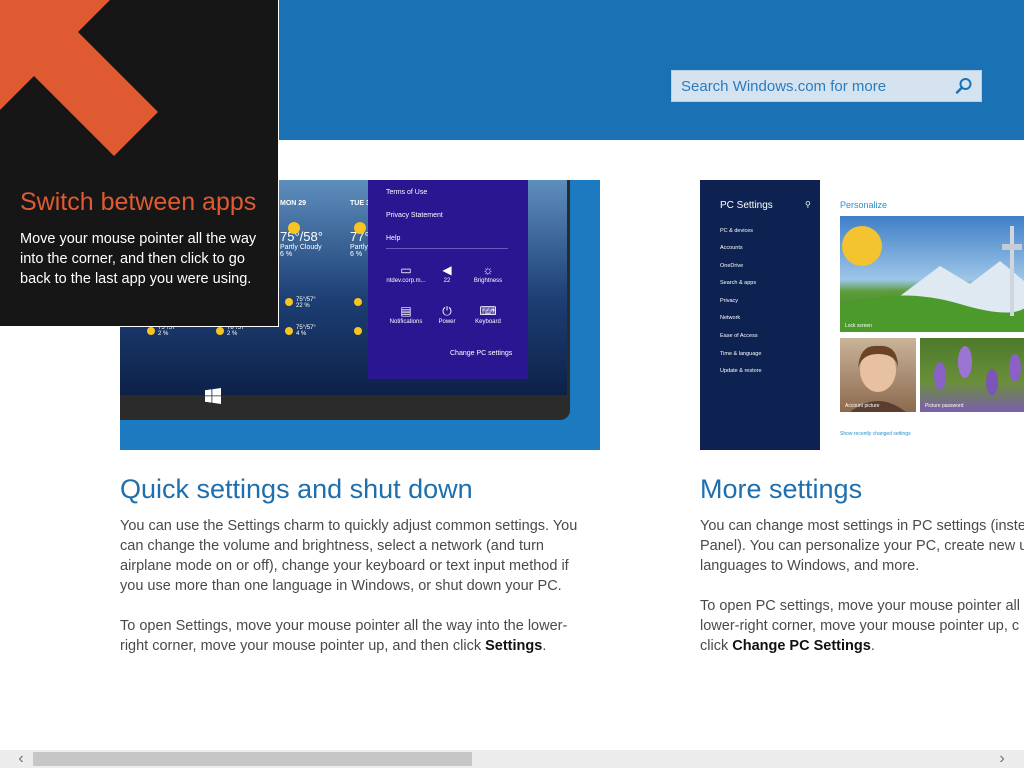 This screenshot has height=768, width=1024. Describe the element at coordinates (296, 489) in the screenshot. I see `quick-settings-heading: Quick settings and shut down` at that location.